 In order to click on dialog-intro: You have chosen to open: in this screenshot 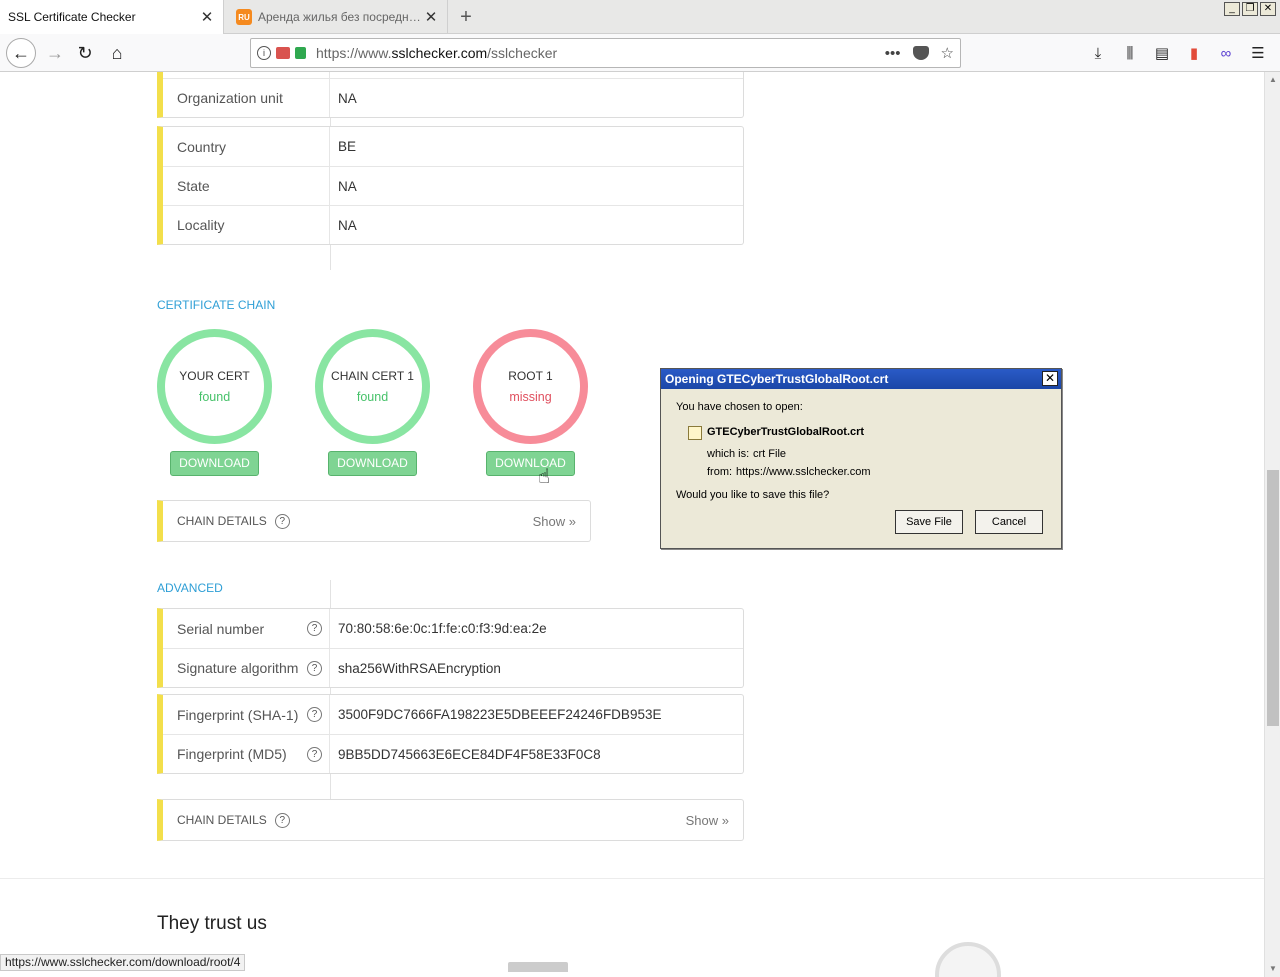, I will do `click(739, 407)`.